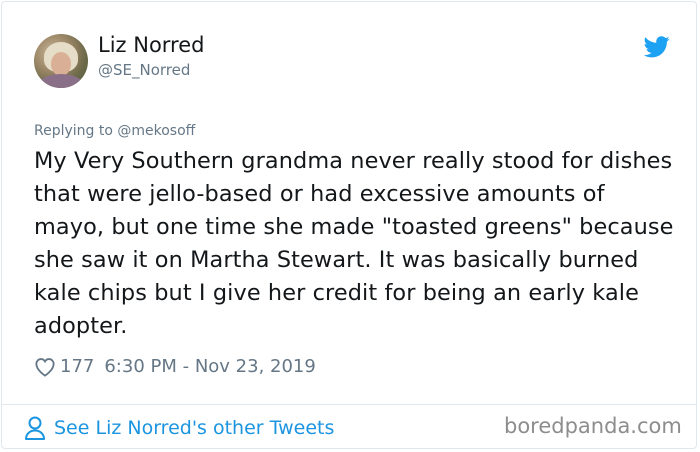 The image size is (700, 452). What do you see at coordinates (77, 366) in the screenshot?
I see `like-count: 177` at bounding box center [77, 366].